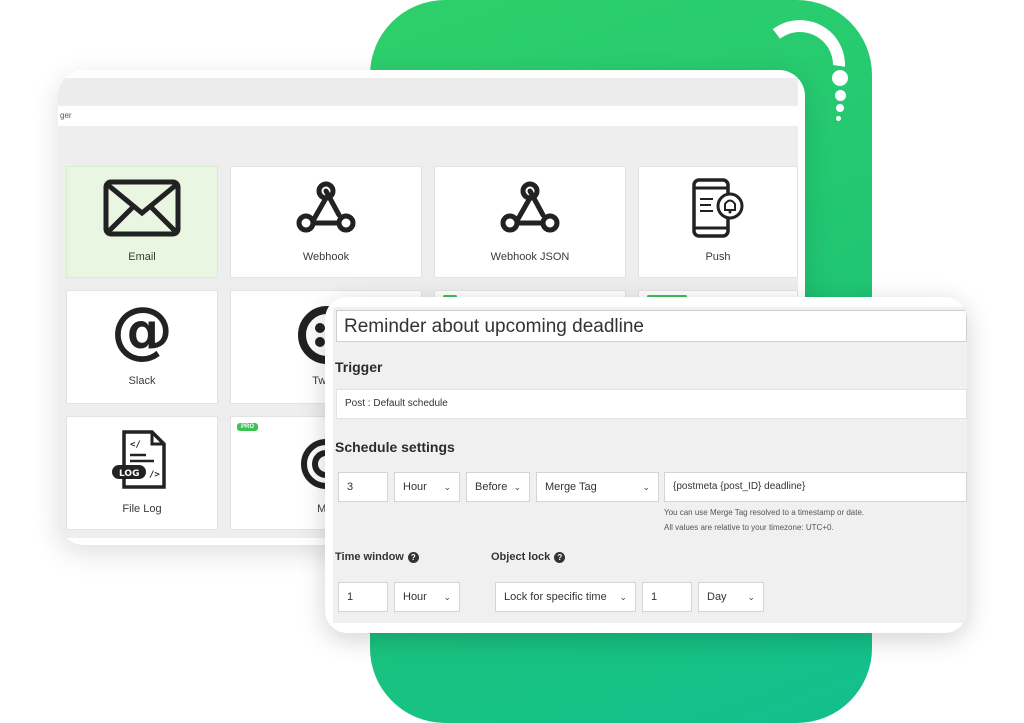 Image resolution: width=1024 pixels, height=723 pixels. What do you see at coordinates (142, 509) in the screenshot?
I see `tile-label: File Log` at bounding box center [142, 509].